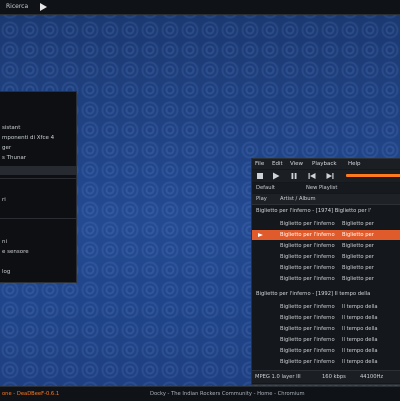 The height and width of the screenshot is (401, 400). I want to click on menu-file: File, so click(259, 164).